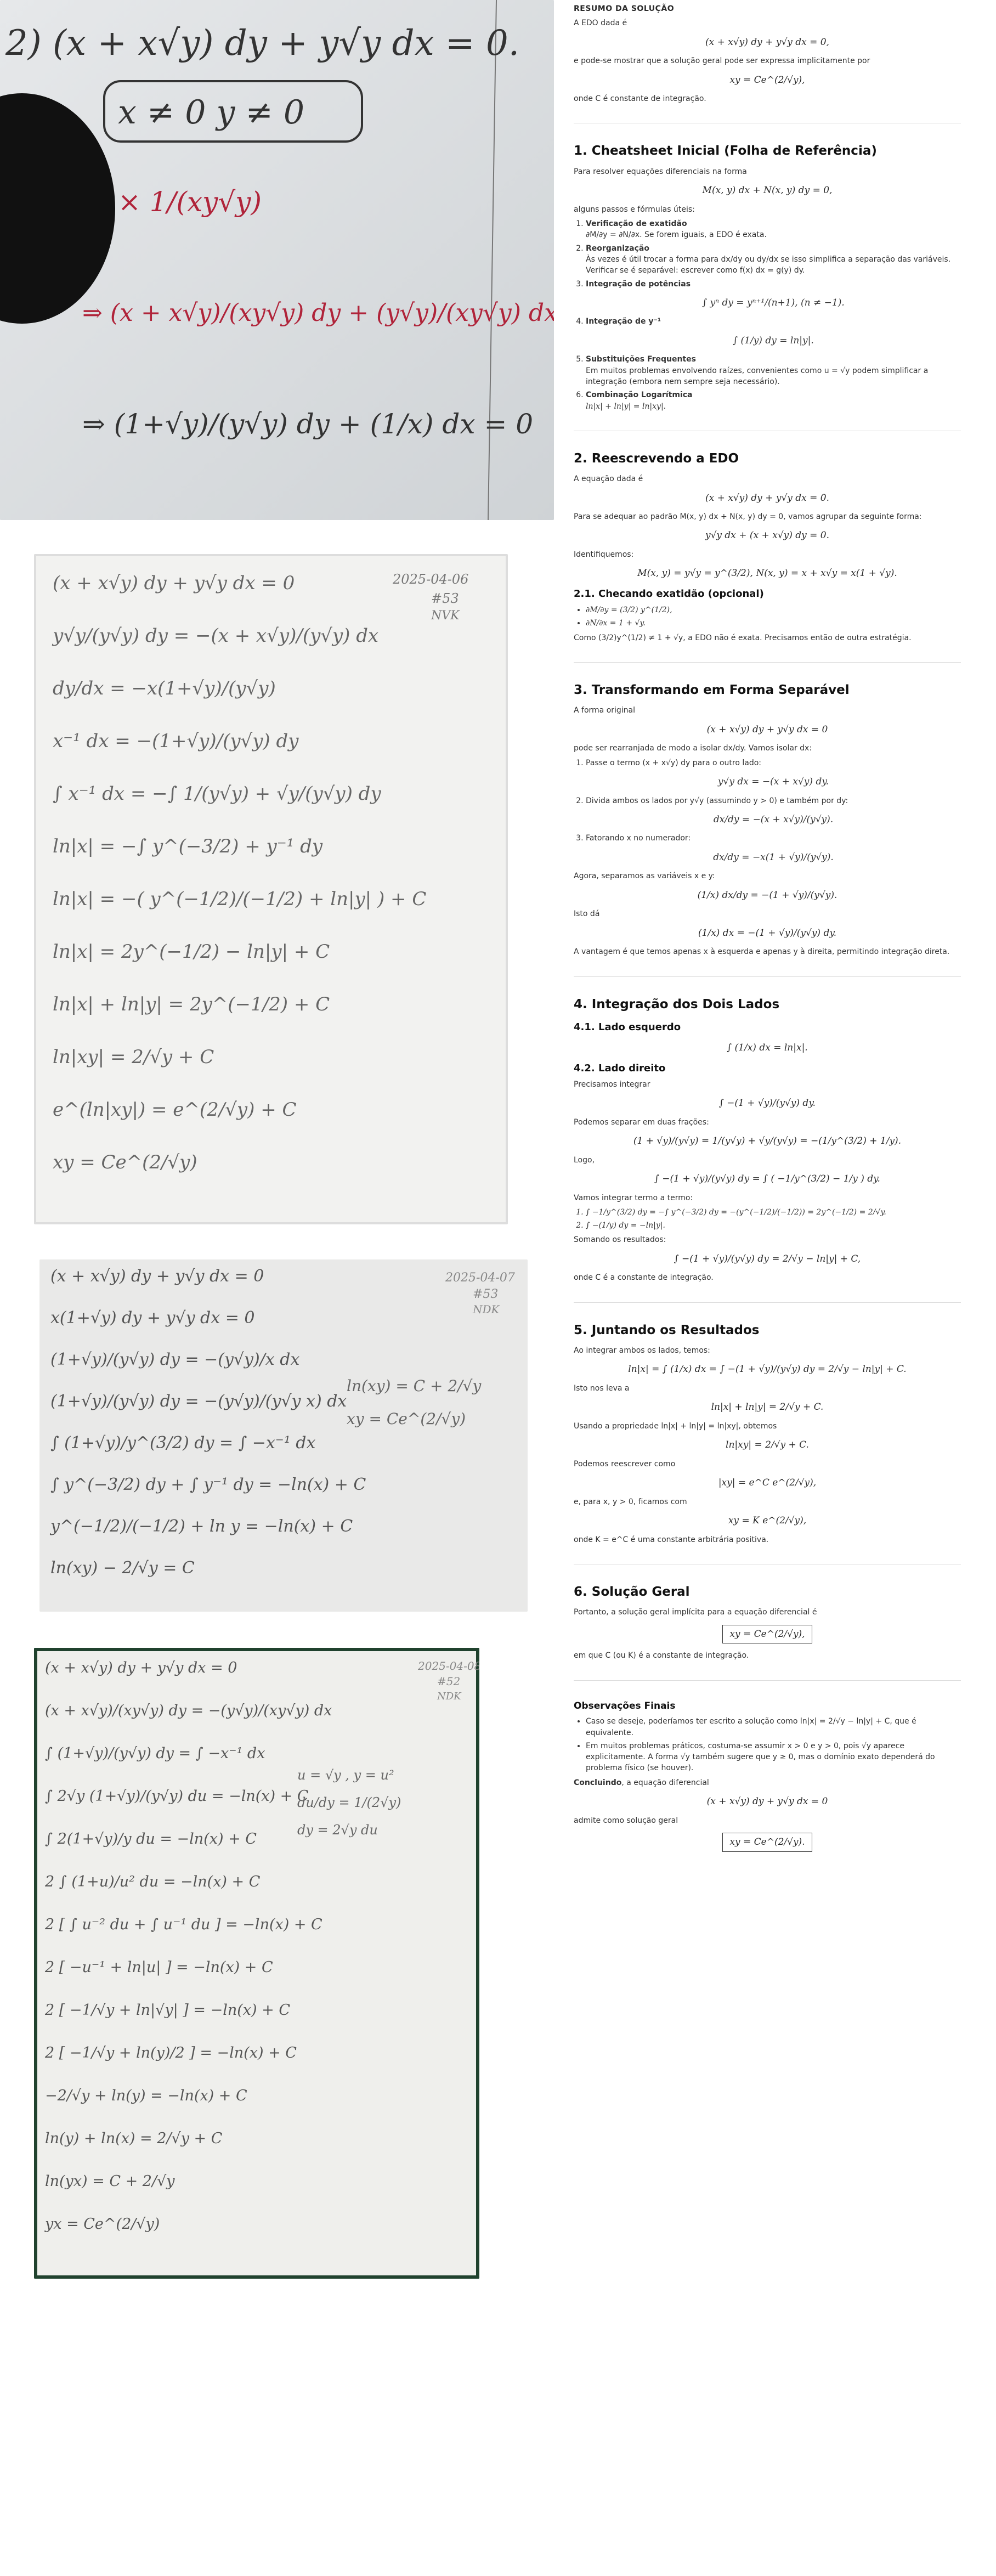  I want to click on handwritten-line: ∫ y^(−3/2) dy + ∫ y⁻¹ dy = −ln(x) + C, so click(208, 1484).